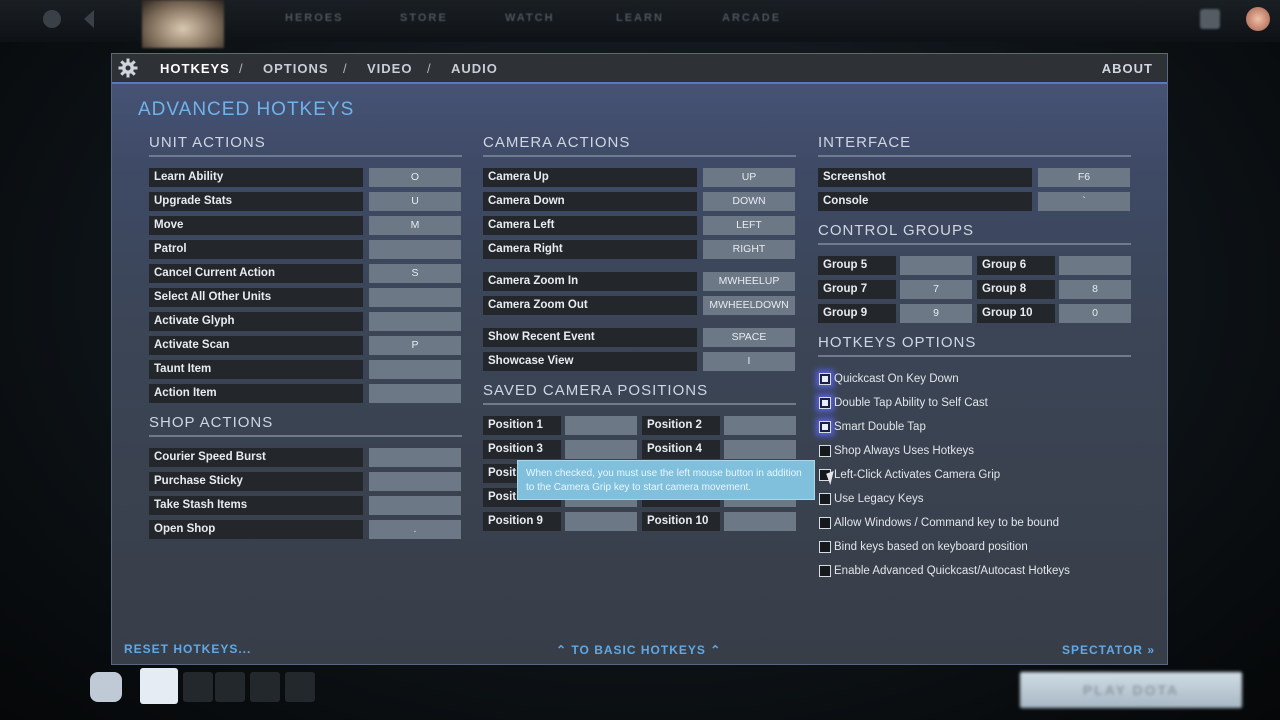 The image size is (1280, 720). I want to click on hotkey-label-camera-down: Camera Down, so click(590, 201).